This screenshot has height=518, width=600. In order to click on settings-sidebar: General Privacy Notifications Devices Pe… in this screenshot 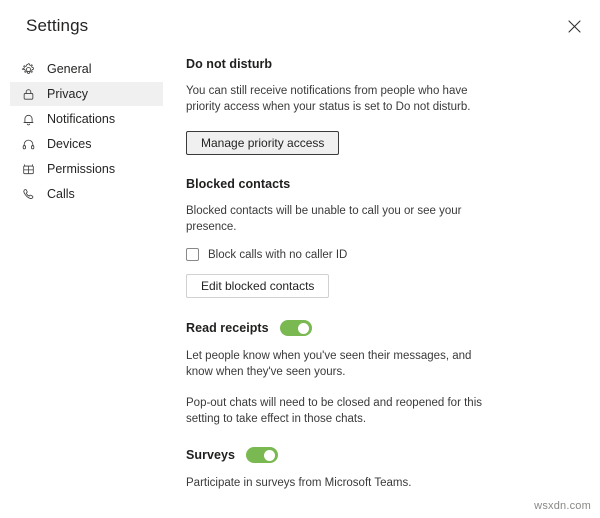, I will do `click(86, 132)`.